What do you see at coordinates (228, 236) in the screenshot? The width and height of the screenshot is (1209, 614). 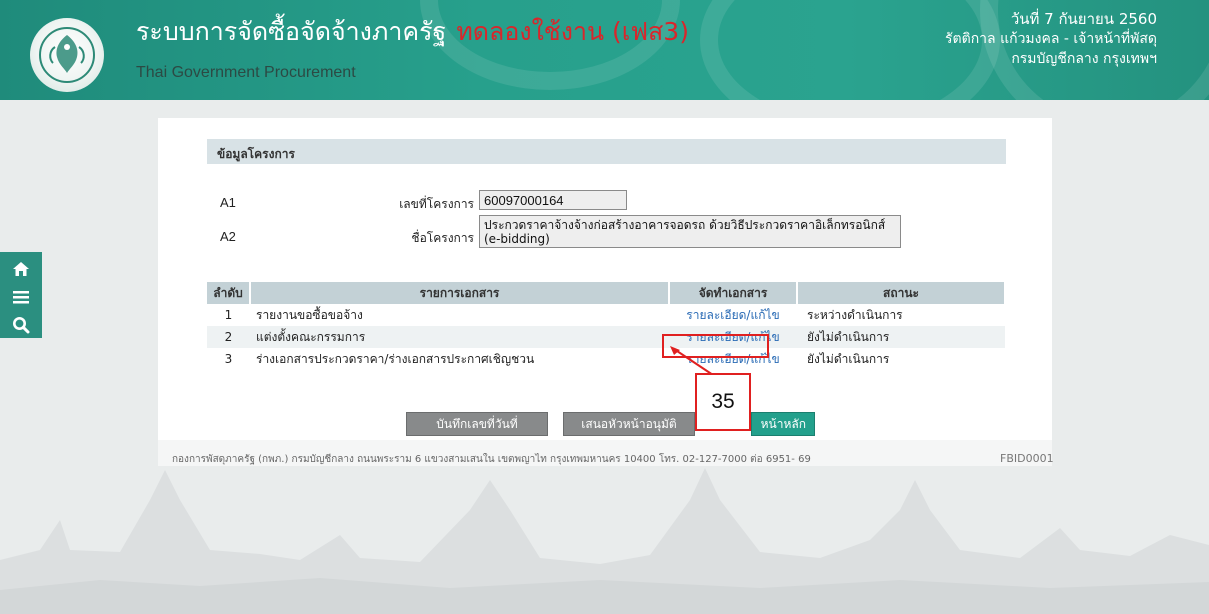 I see `field-code-a2: A2` at bounding box center [228, 236].